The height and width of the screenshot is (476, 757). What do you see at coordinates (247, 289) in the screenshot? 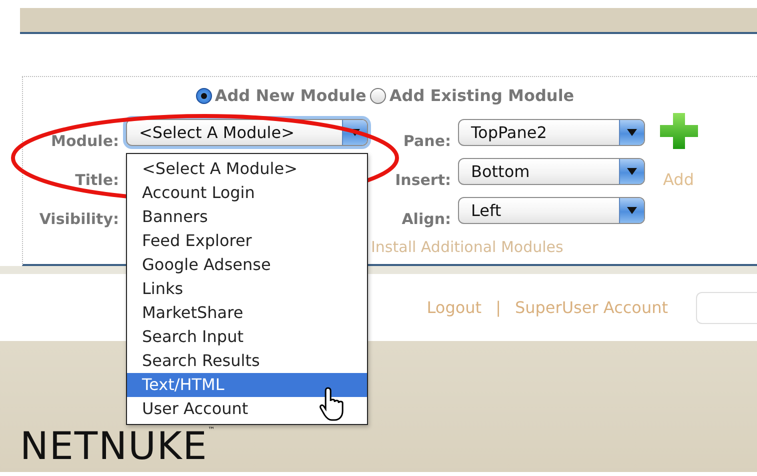
I see `menu-item: Links` at bounding box center [247, 289].